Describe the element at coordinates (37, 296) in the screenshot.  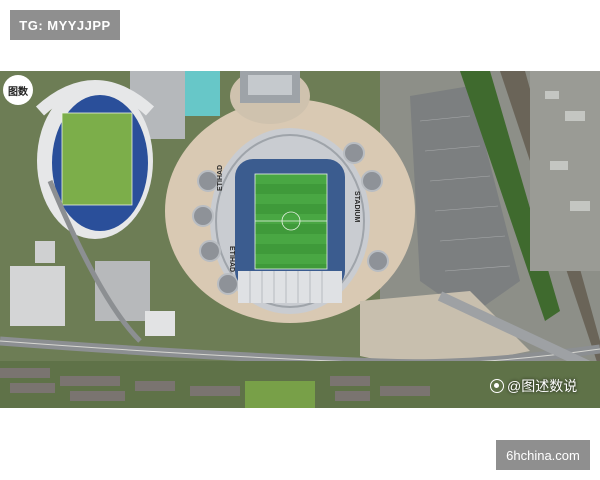
I see `left-warehouse` at that location.